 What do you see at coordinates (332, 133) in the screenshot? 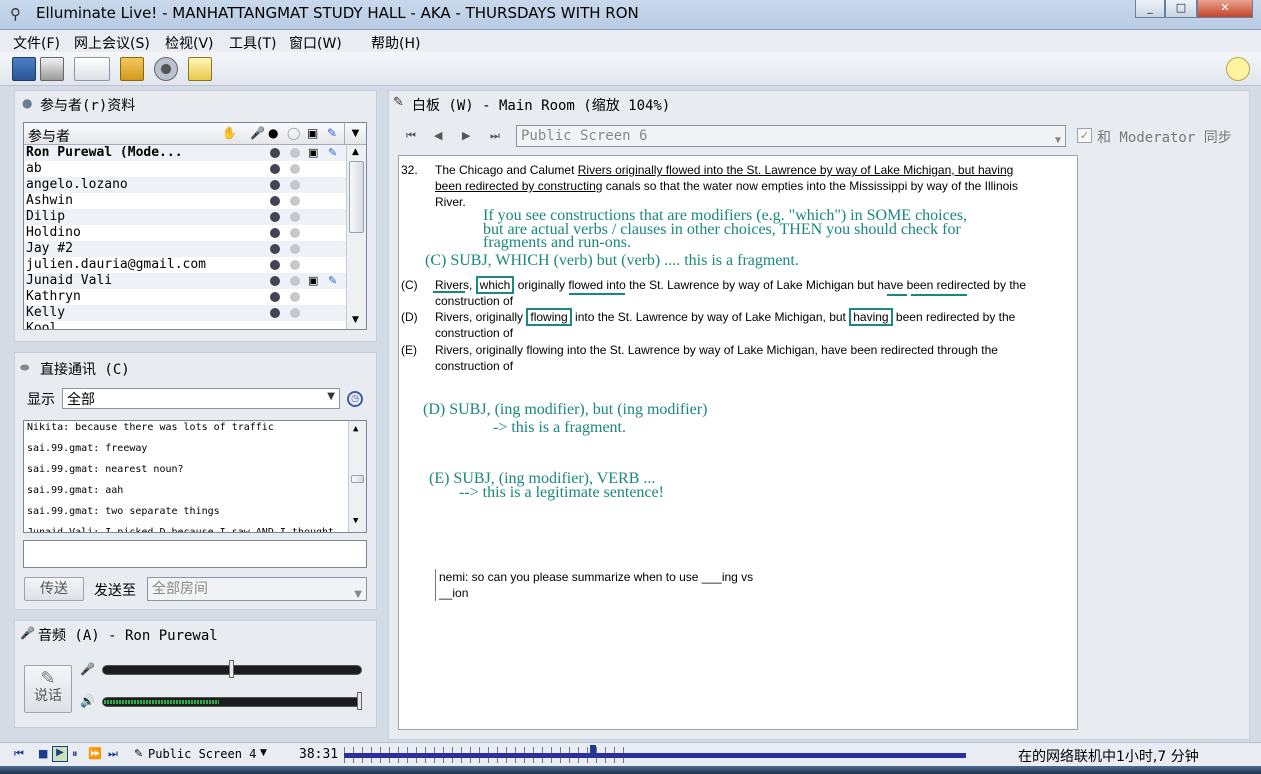
I see `pen-col-icon: ✎` at bounding box center [332, 133].